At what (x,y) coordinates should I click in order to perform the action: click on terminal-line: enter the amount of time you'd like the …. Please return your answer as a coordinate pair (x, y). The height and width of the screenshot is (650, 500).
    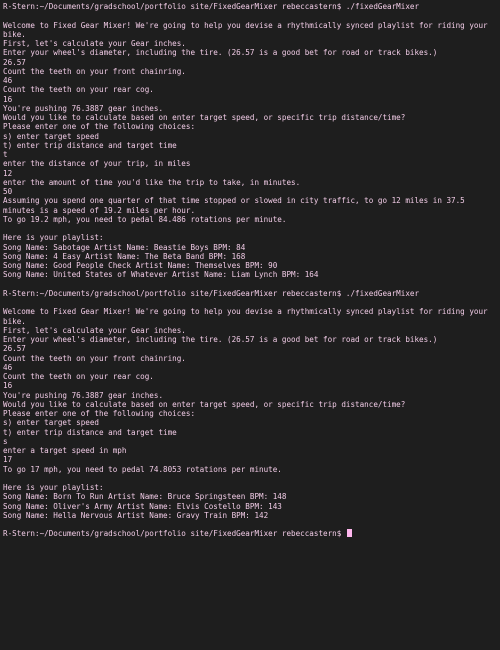
    Looking at the image, I should click on (152, 182).